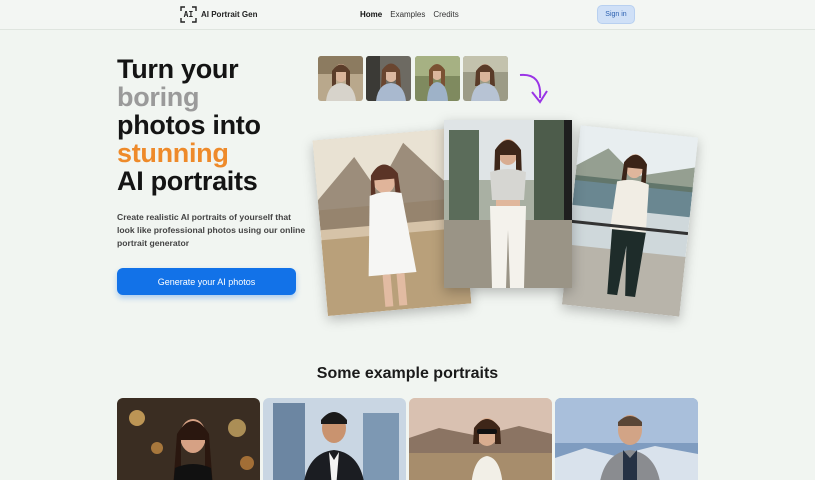 The height and width of the screenshot is (480, 815). I want to click on ai-frame-icon: AI, so click(188, 14).